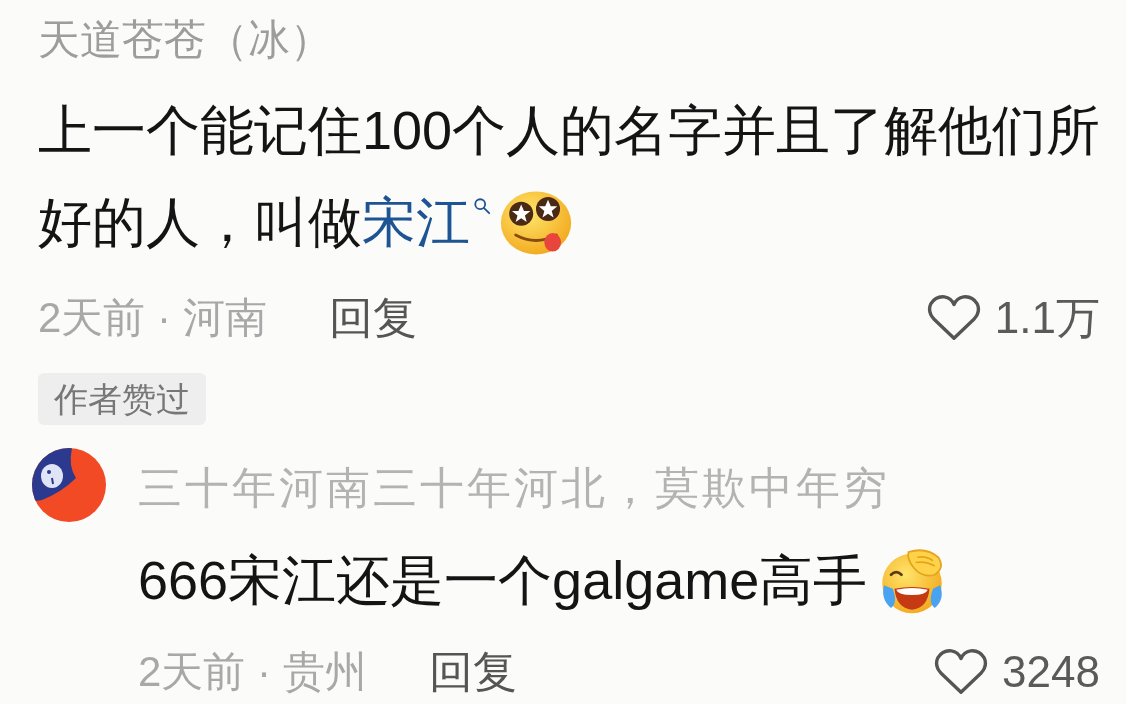 The width and height of the screenshot is (1126, 704). What do you see at coordinates (1047, 317) in the screenshot?
I see `like-count: 1.1万` at bounding box center [1047, 317].